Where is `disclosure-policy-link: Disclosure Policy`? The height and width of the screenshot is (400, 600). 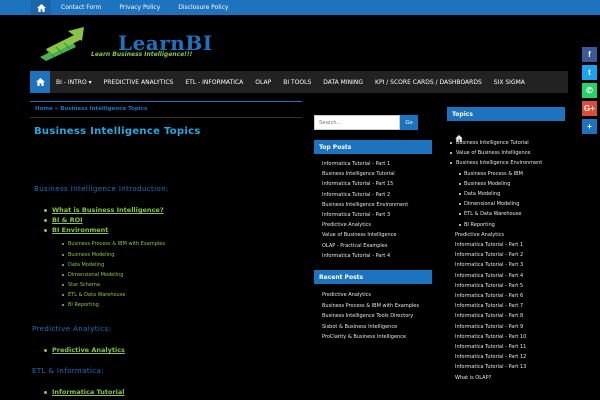
disclosure-policy-link: Disclosure Policy is located at coordinates (203, 7).